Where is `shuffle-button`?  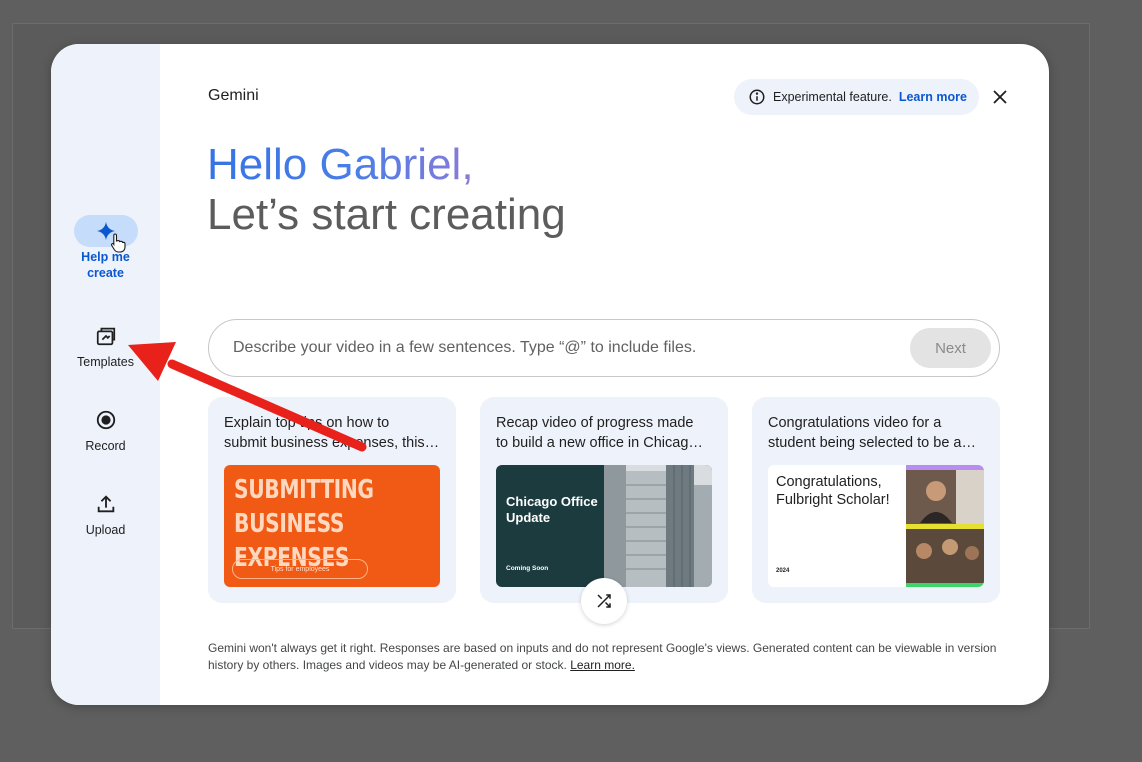 shuffle-button is located at coordinates (604, 601).